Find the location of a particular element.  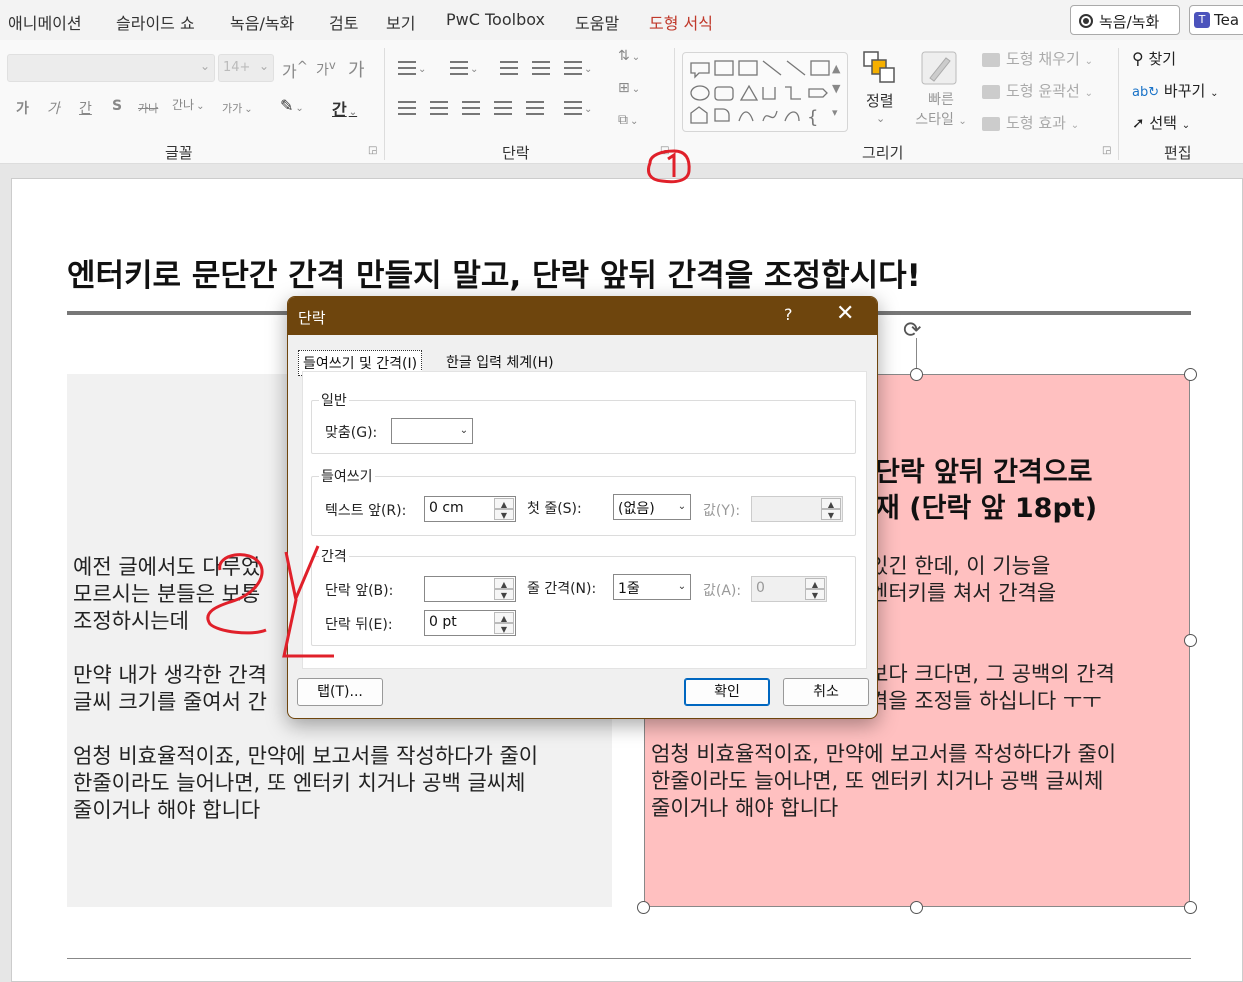

change-case-button: 가가 ⌄ is located at coordinates (237, 108).